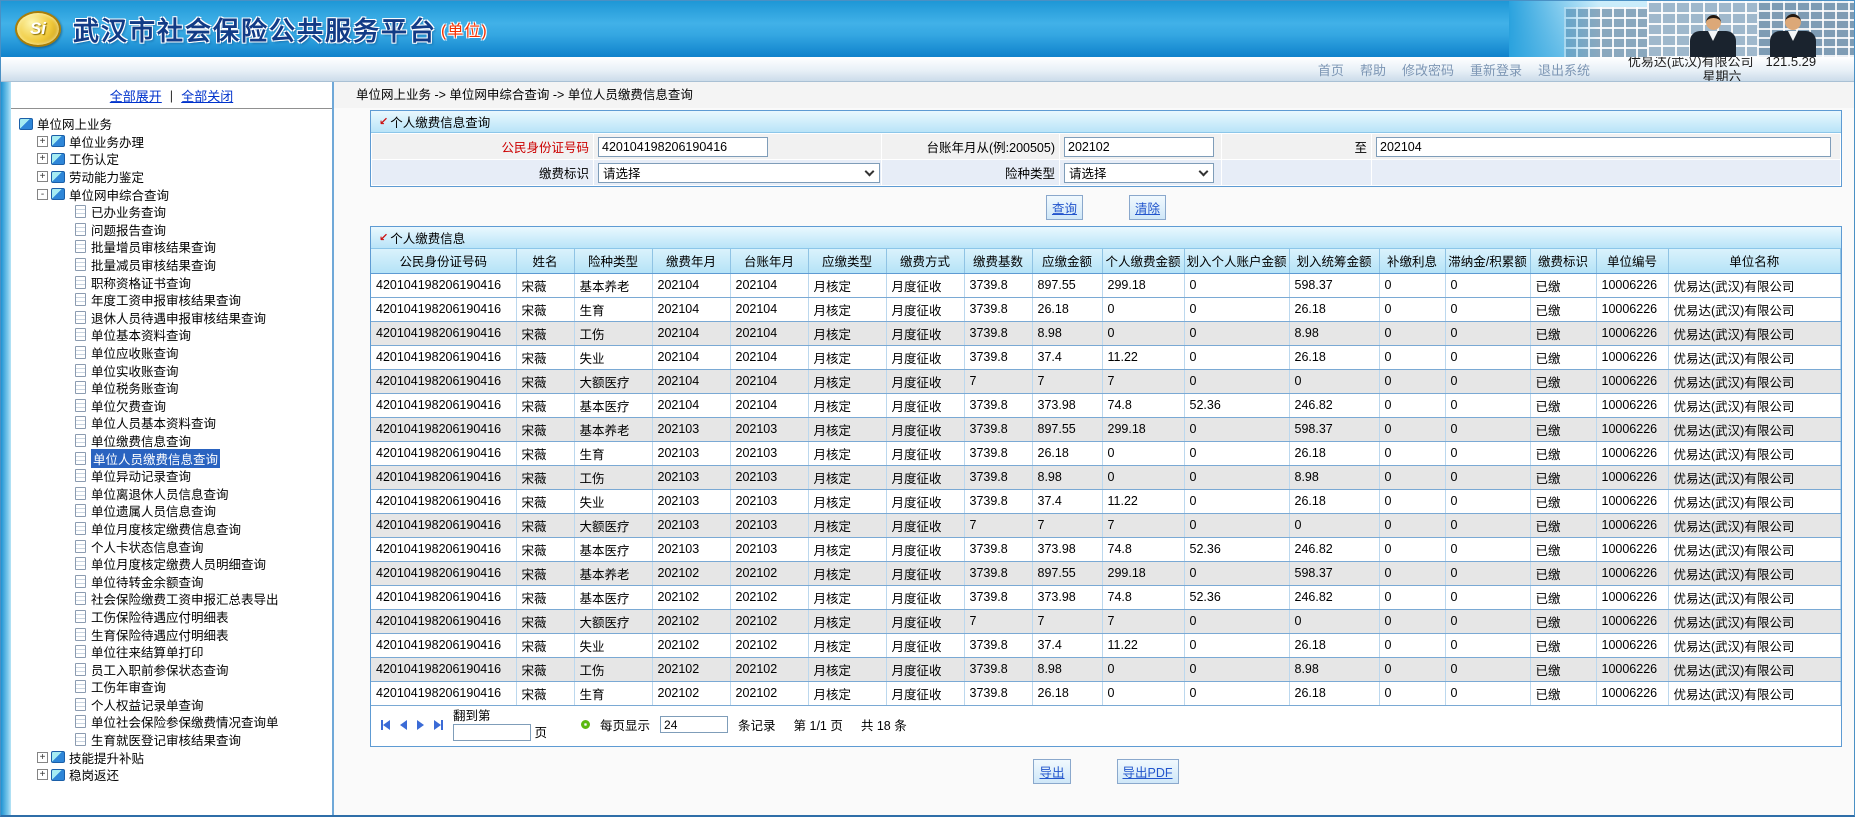 This screenshot has width=1855, height=817. I want to click on next-page-button, so click(420, 724).